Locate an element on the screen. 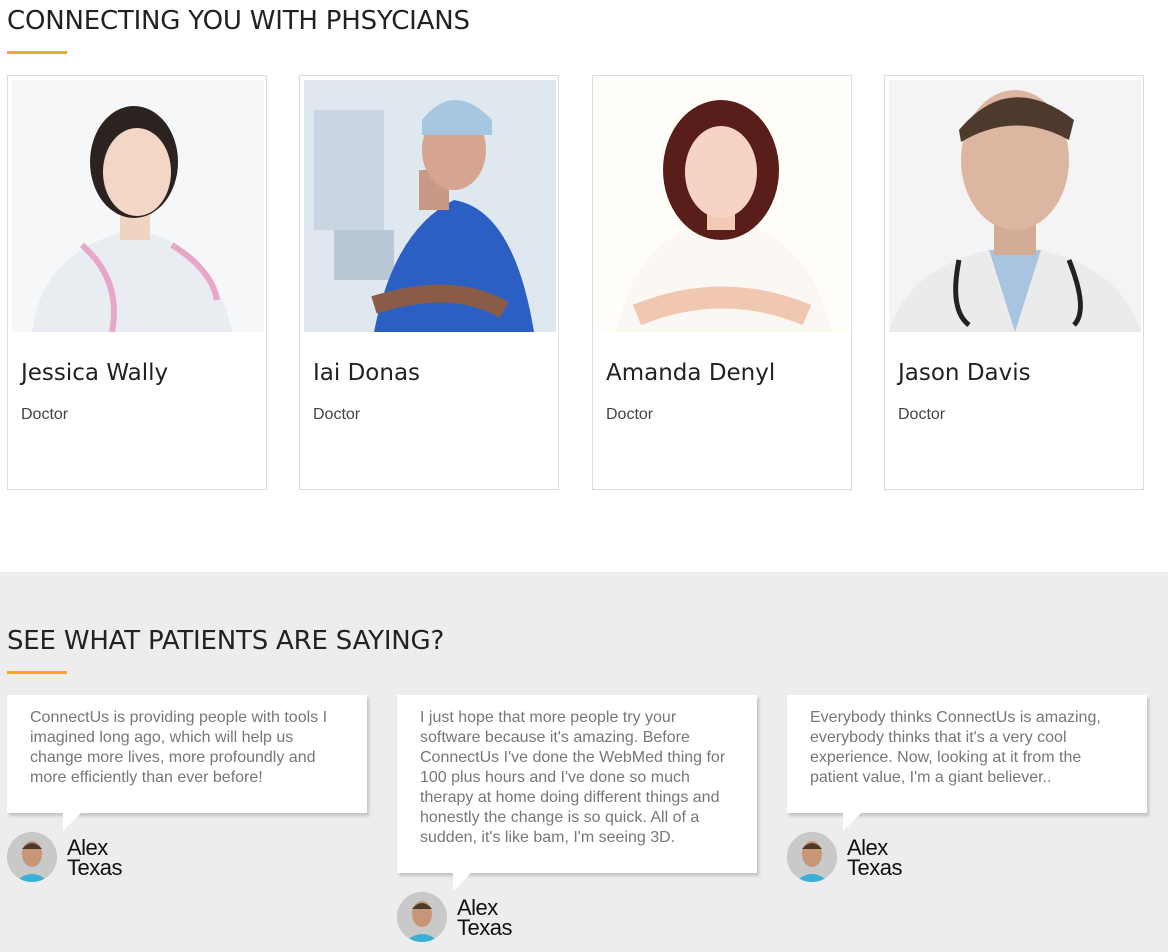  doctor-name: Jason Davis is located at coordinates (964, 373).